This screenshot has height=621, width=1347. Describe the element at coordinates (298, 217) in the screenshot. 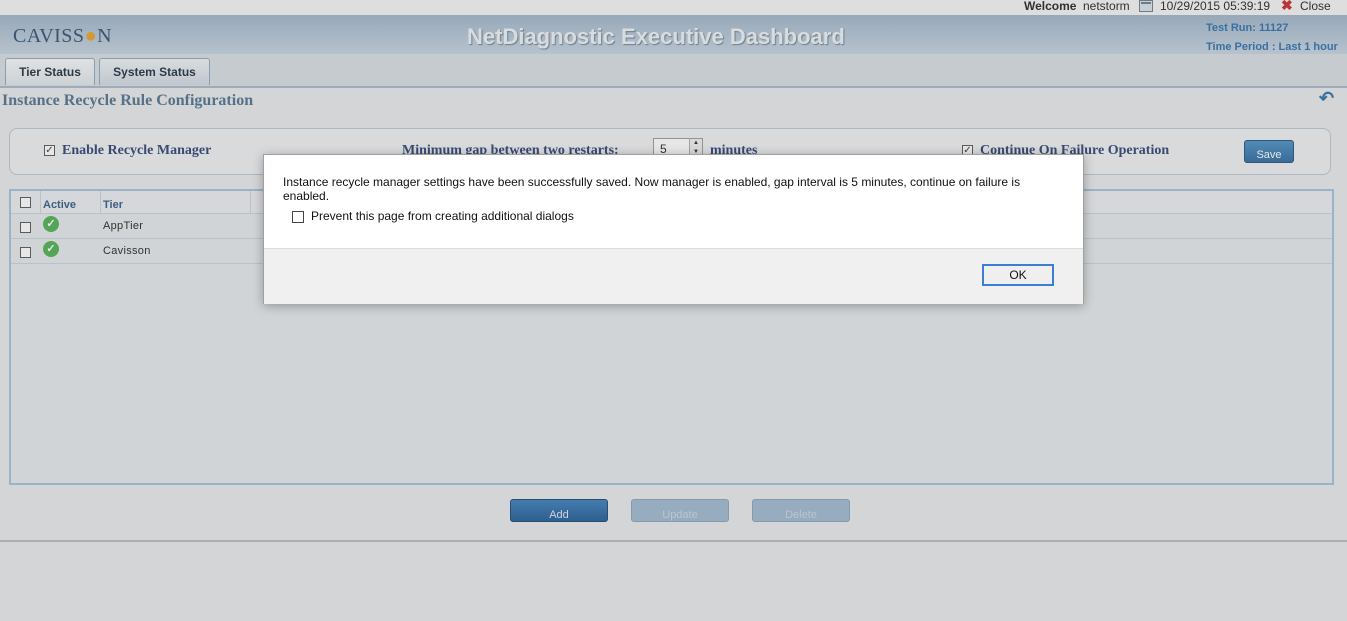

I see `prevent-dialogs-checkbox` at that location.